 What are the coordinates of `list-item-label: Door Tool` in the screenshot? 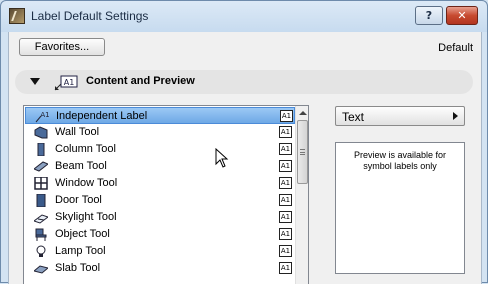 It's located at (78, 200).